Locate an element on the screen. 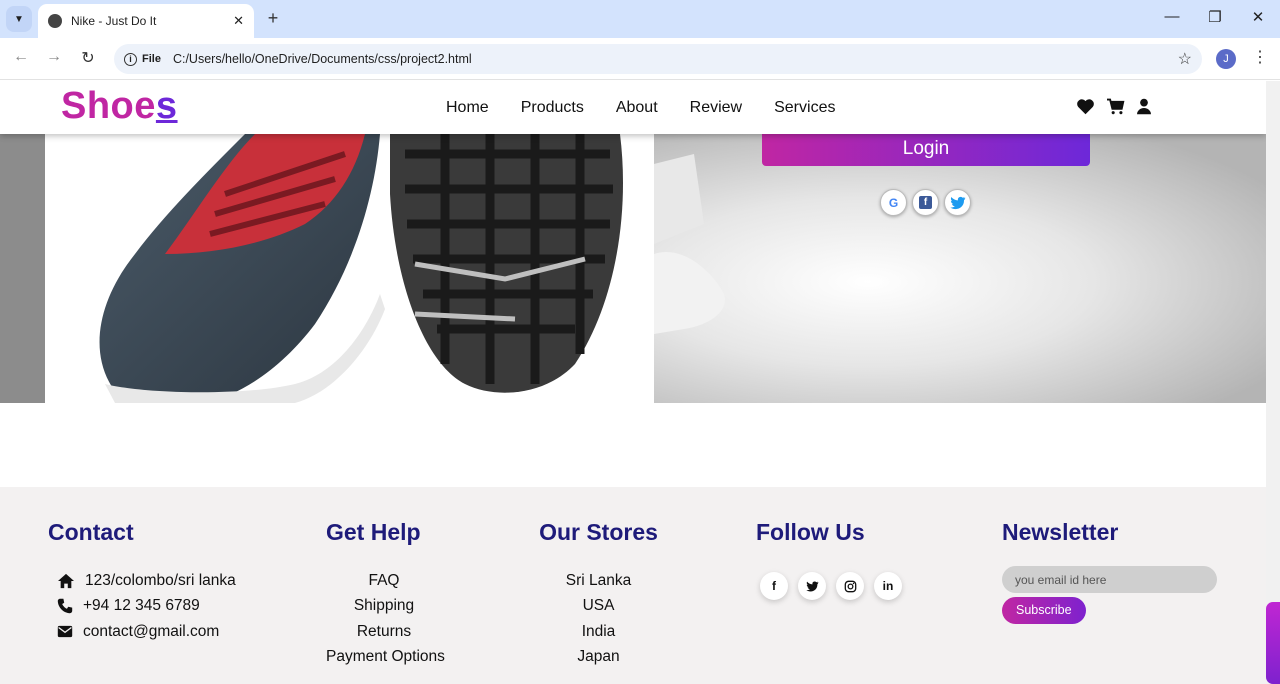 Image resolution: width=1280 pixels, height=684 pixels. site-logo: Shoes is located at coordinates (119, 106).